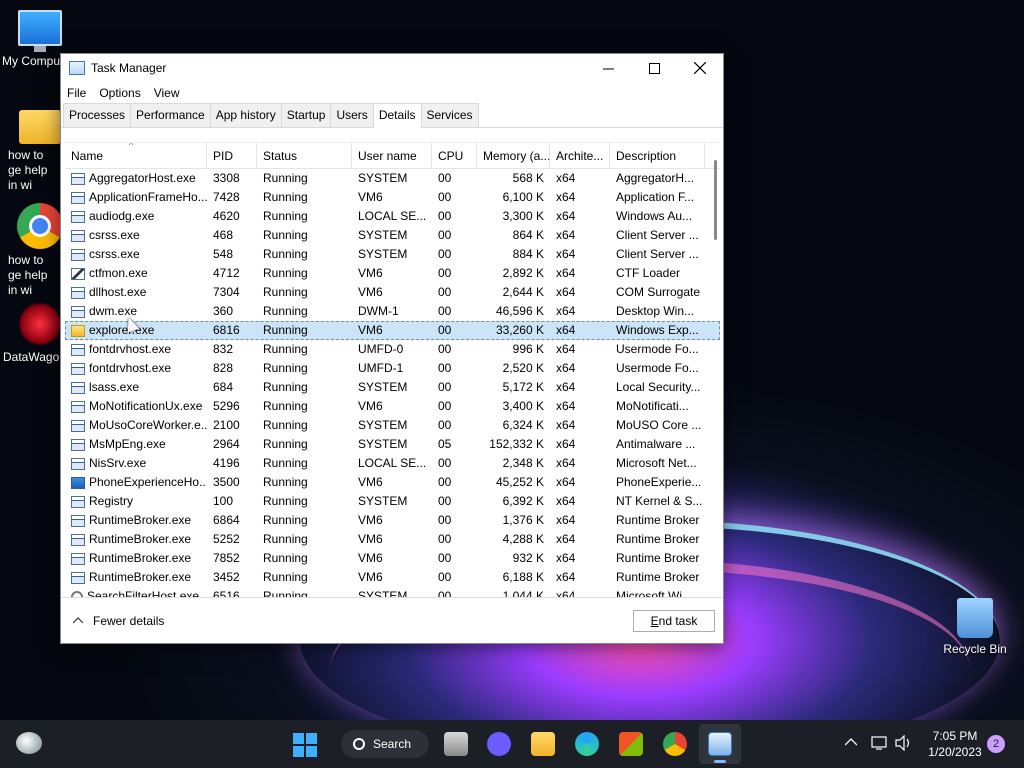  I want to click on chat-icon, so click(499, 744).